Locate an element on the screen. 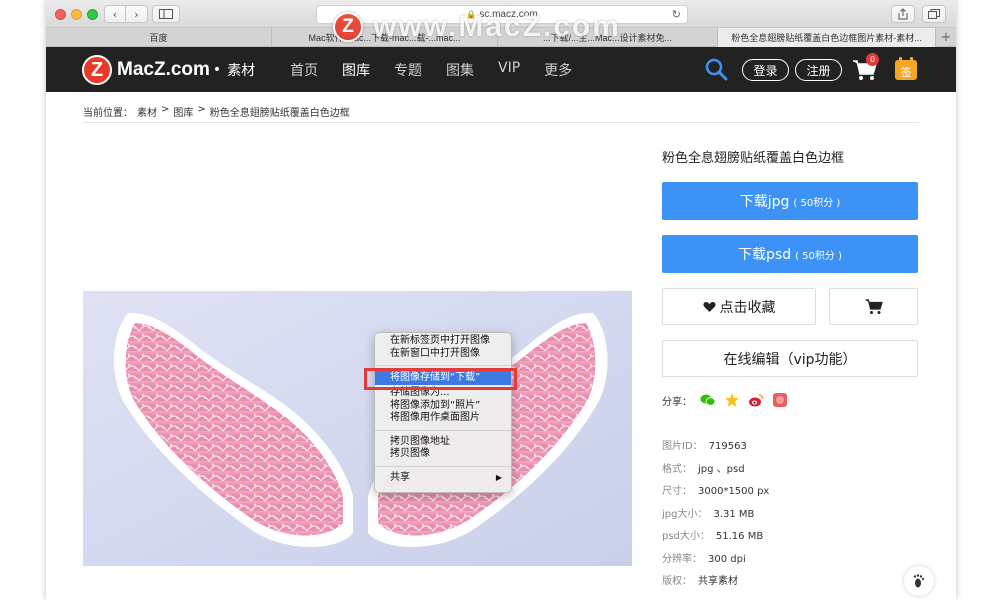  add-to-cart-button is located at coordinates (873, 306).